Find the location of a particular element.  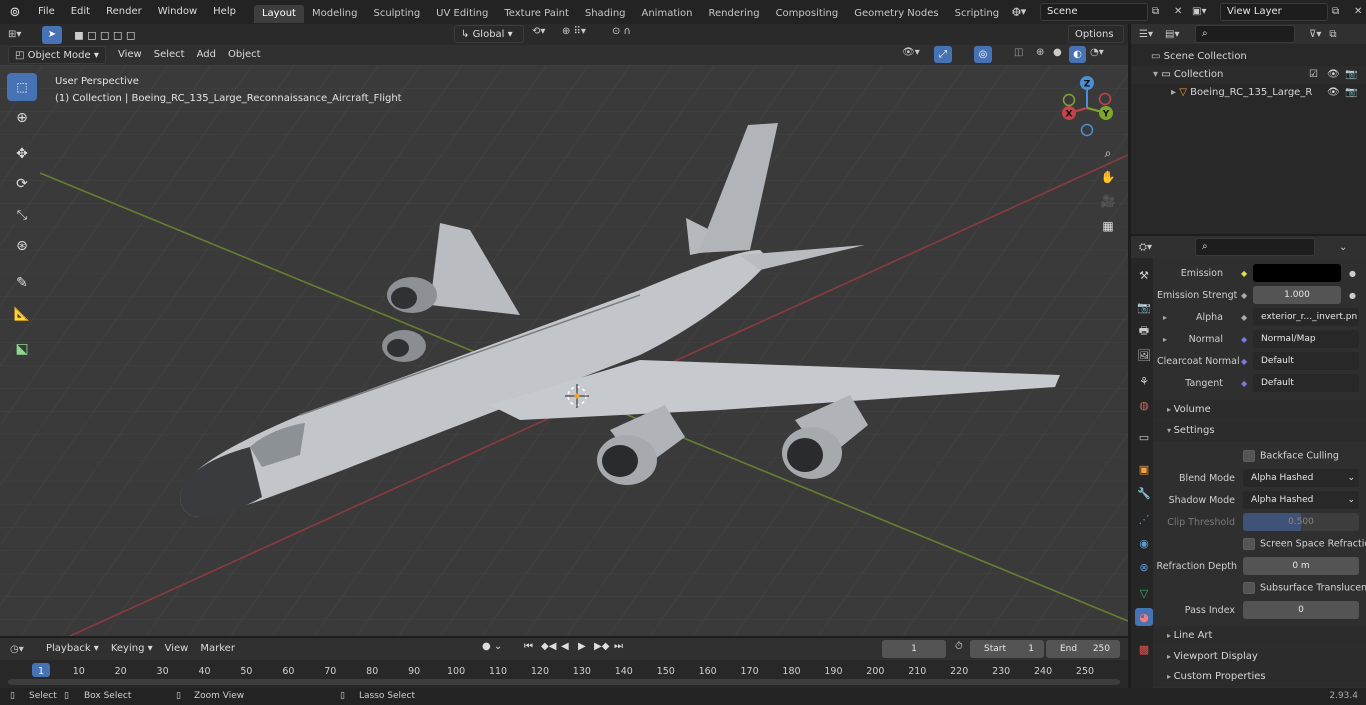

modifier-tab-icon: 🔧 is located at coordinates (1144, 493).